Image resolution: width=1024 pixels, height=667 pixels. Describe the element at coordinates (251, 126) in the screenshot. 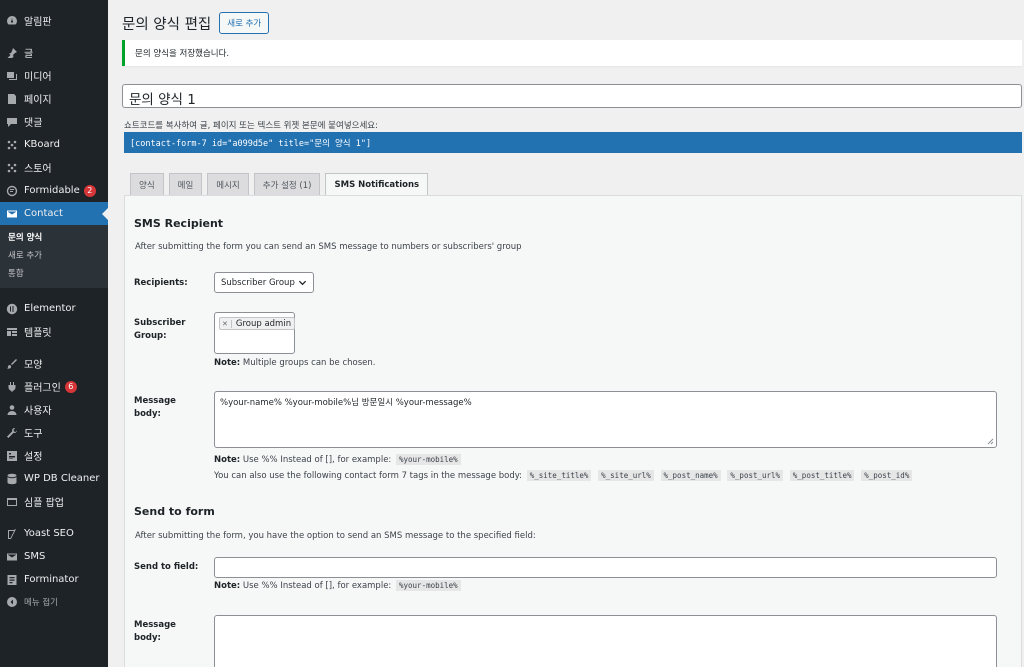

I see `shortcode-label: 쇼트코드를 복사하여 글, 페이지 또는 텍스트 위젯 본문에 붙여넣으세요:` at that location.